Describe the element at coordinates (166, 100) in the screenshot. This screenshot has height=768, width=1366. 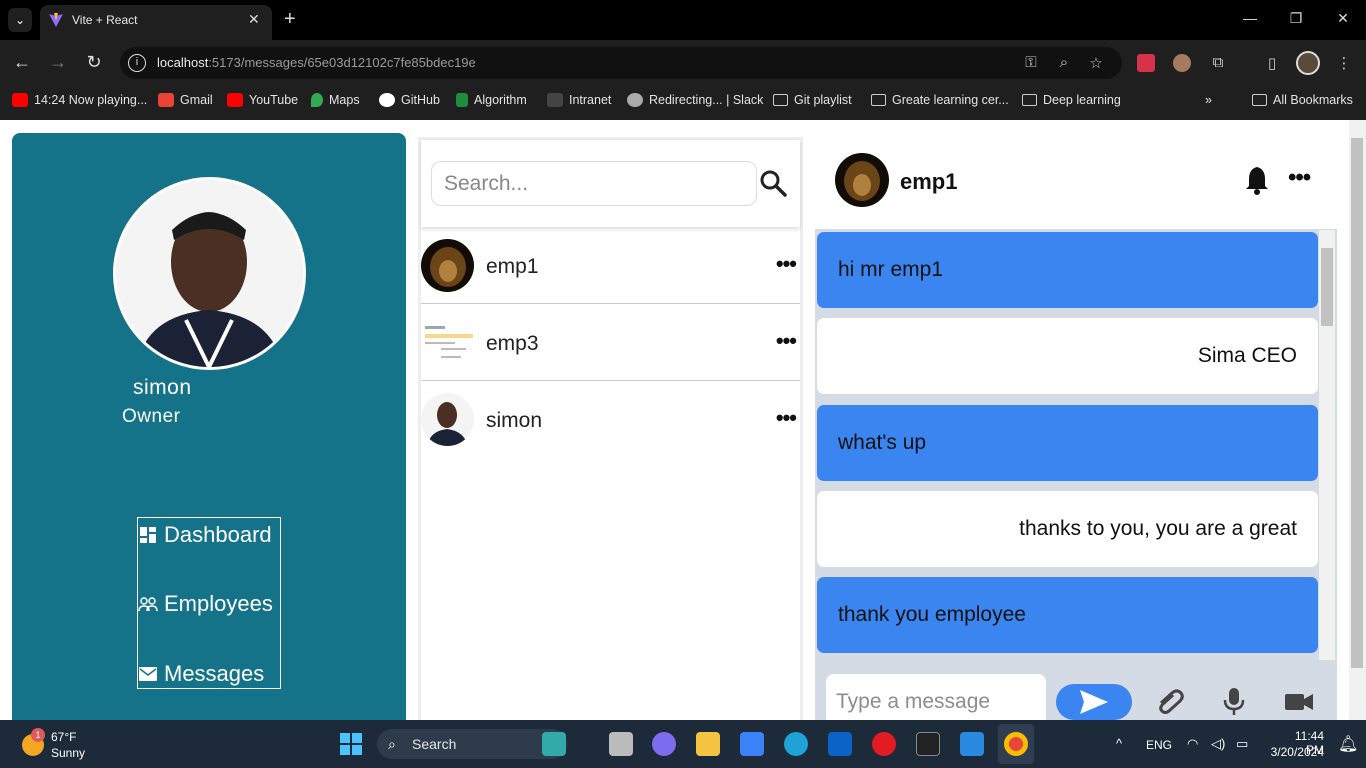
I see `gmail-icon` at that location.